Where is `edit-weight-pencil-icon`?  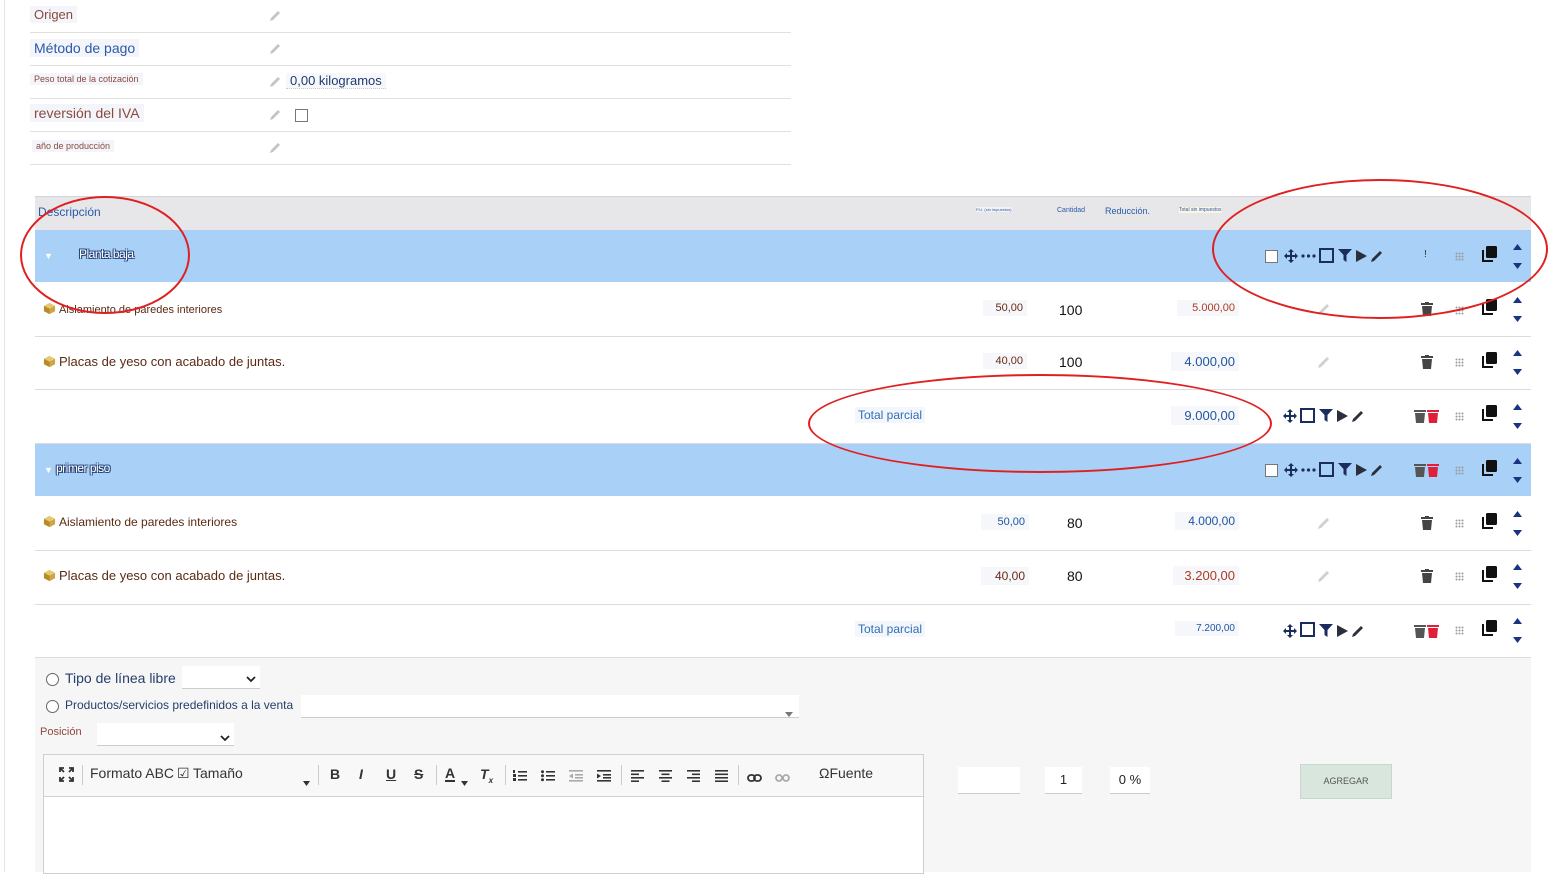
edit-weight-pencil-icon is located at coordinates (275, 82).